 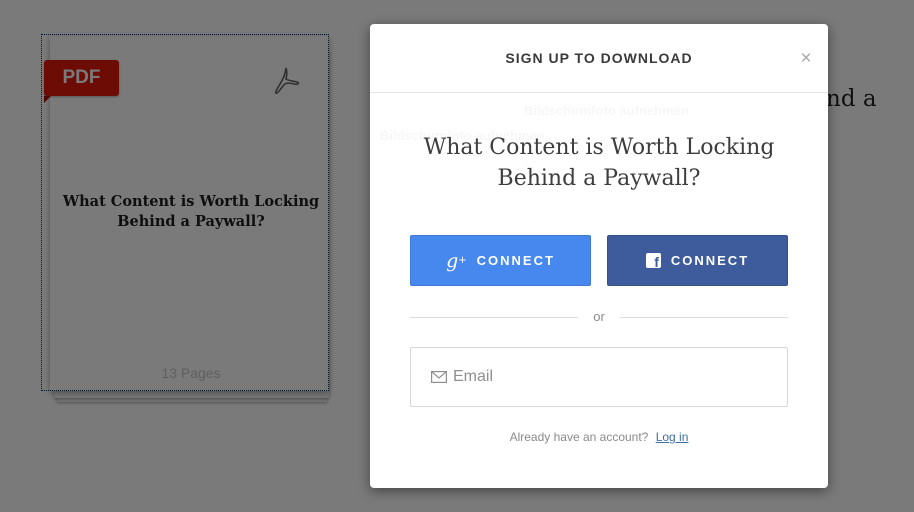 I want to click on google-connect-label: CONNECT, so click(x=515, y=260).